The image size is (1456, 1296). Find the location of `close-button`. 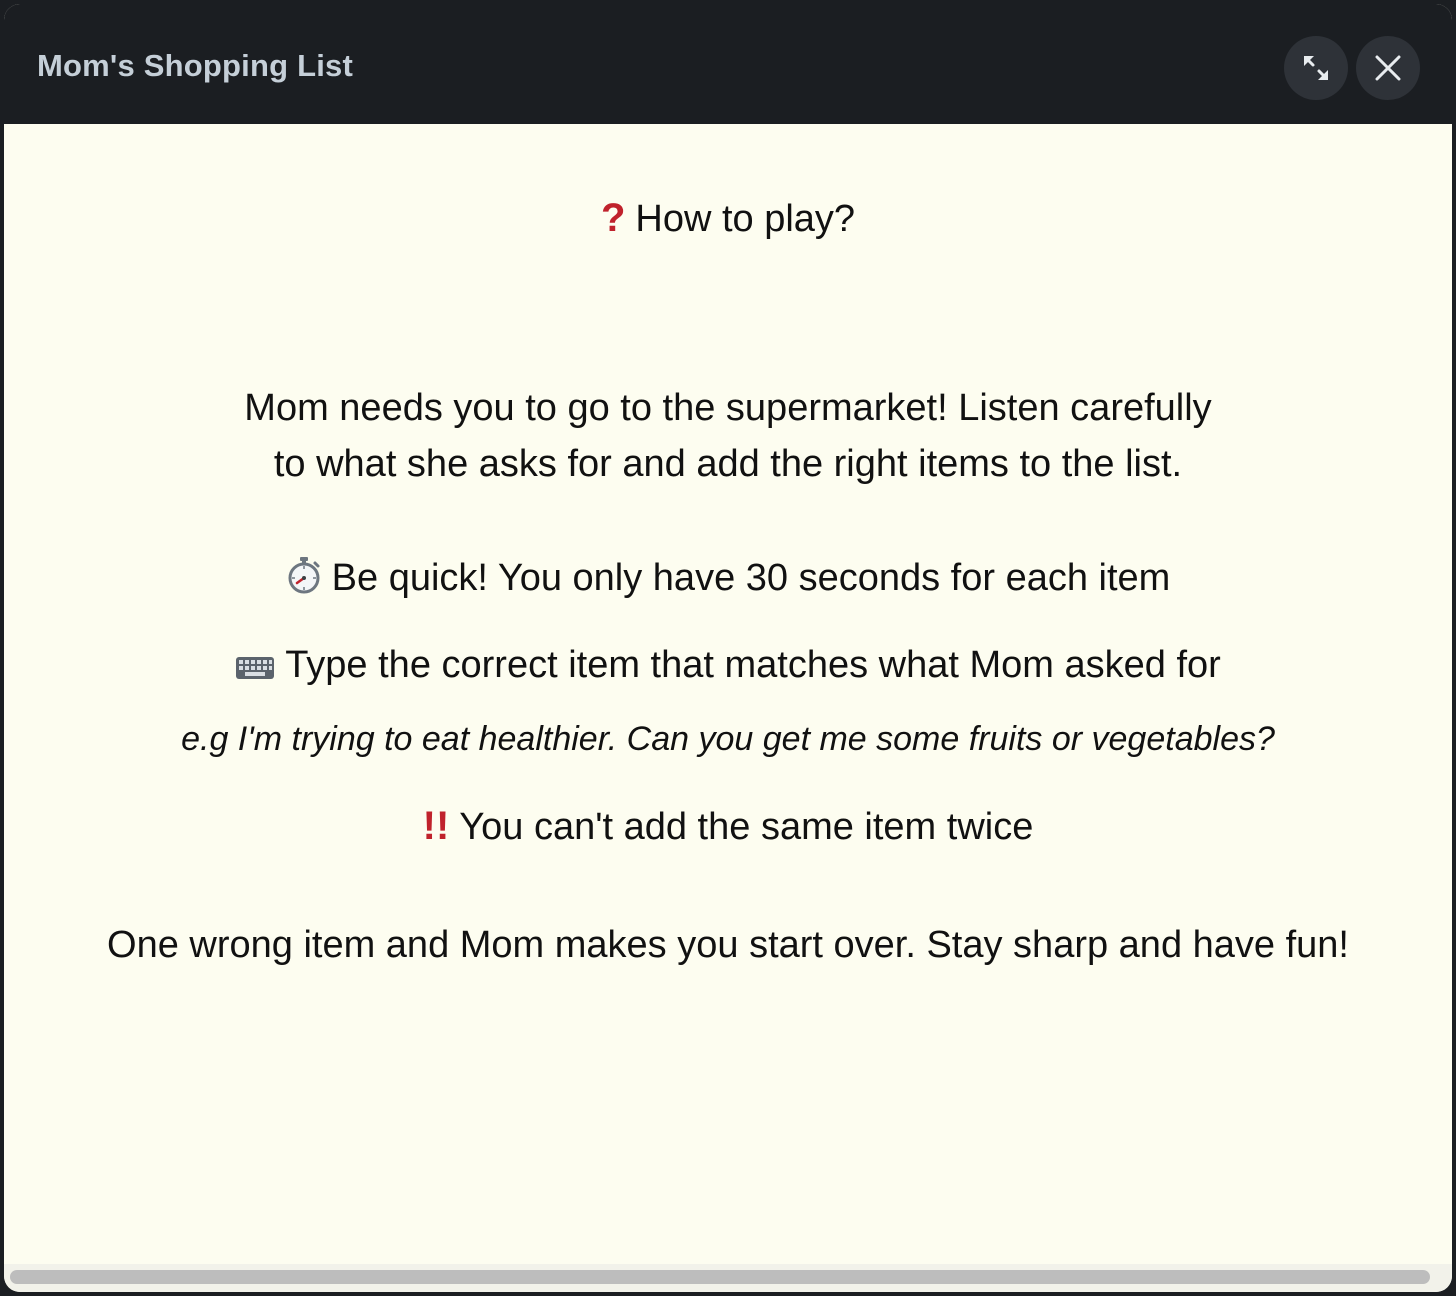

close-button is located at coordinates (1388, 68).